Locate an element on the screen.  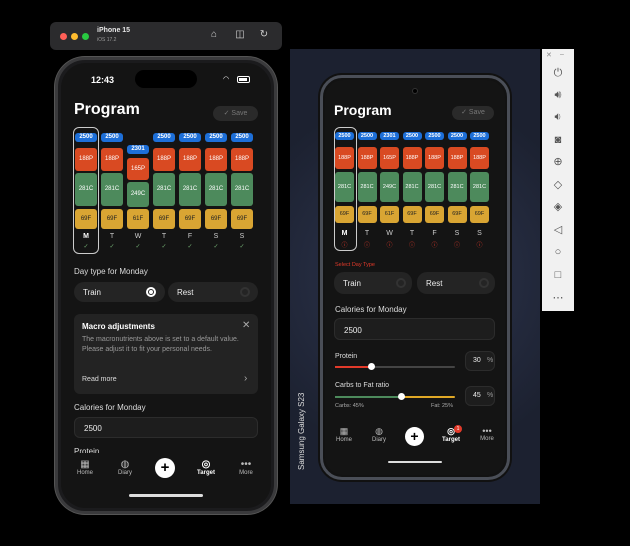
android-calories-label: Calories for Monday is located at coordinates (371, 309).